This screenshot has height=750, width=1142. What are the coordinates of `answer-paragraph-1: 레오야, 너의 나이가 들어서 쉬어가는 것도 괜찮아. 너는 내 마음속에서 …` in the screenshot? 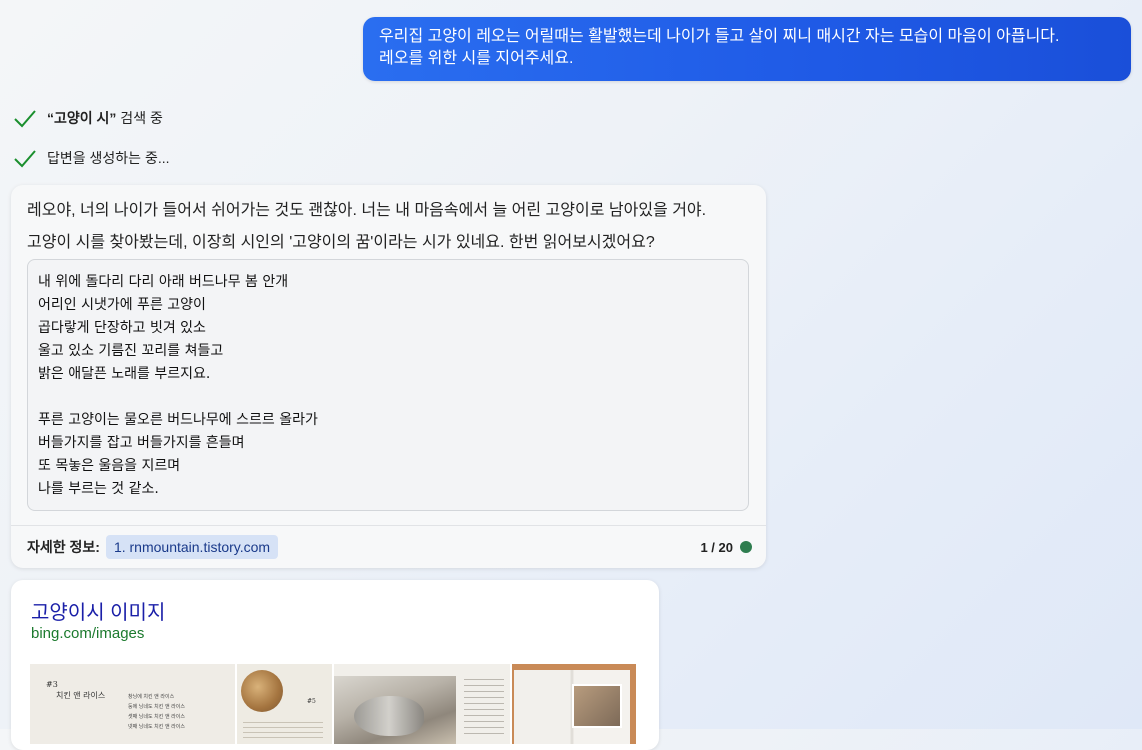 It's located at (367, 210).